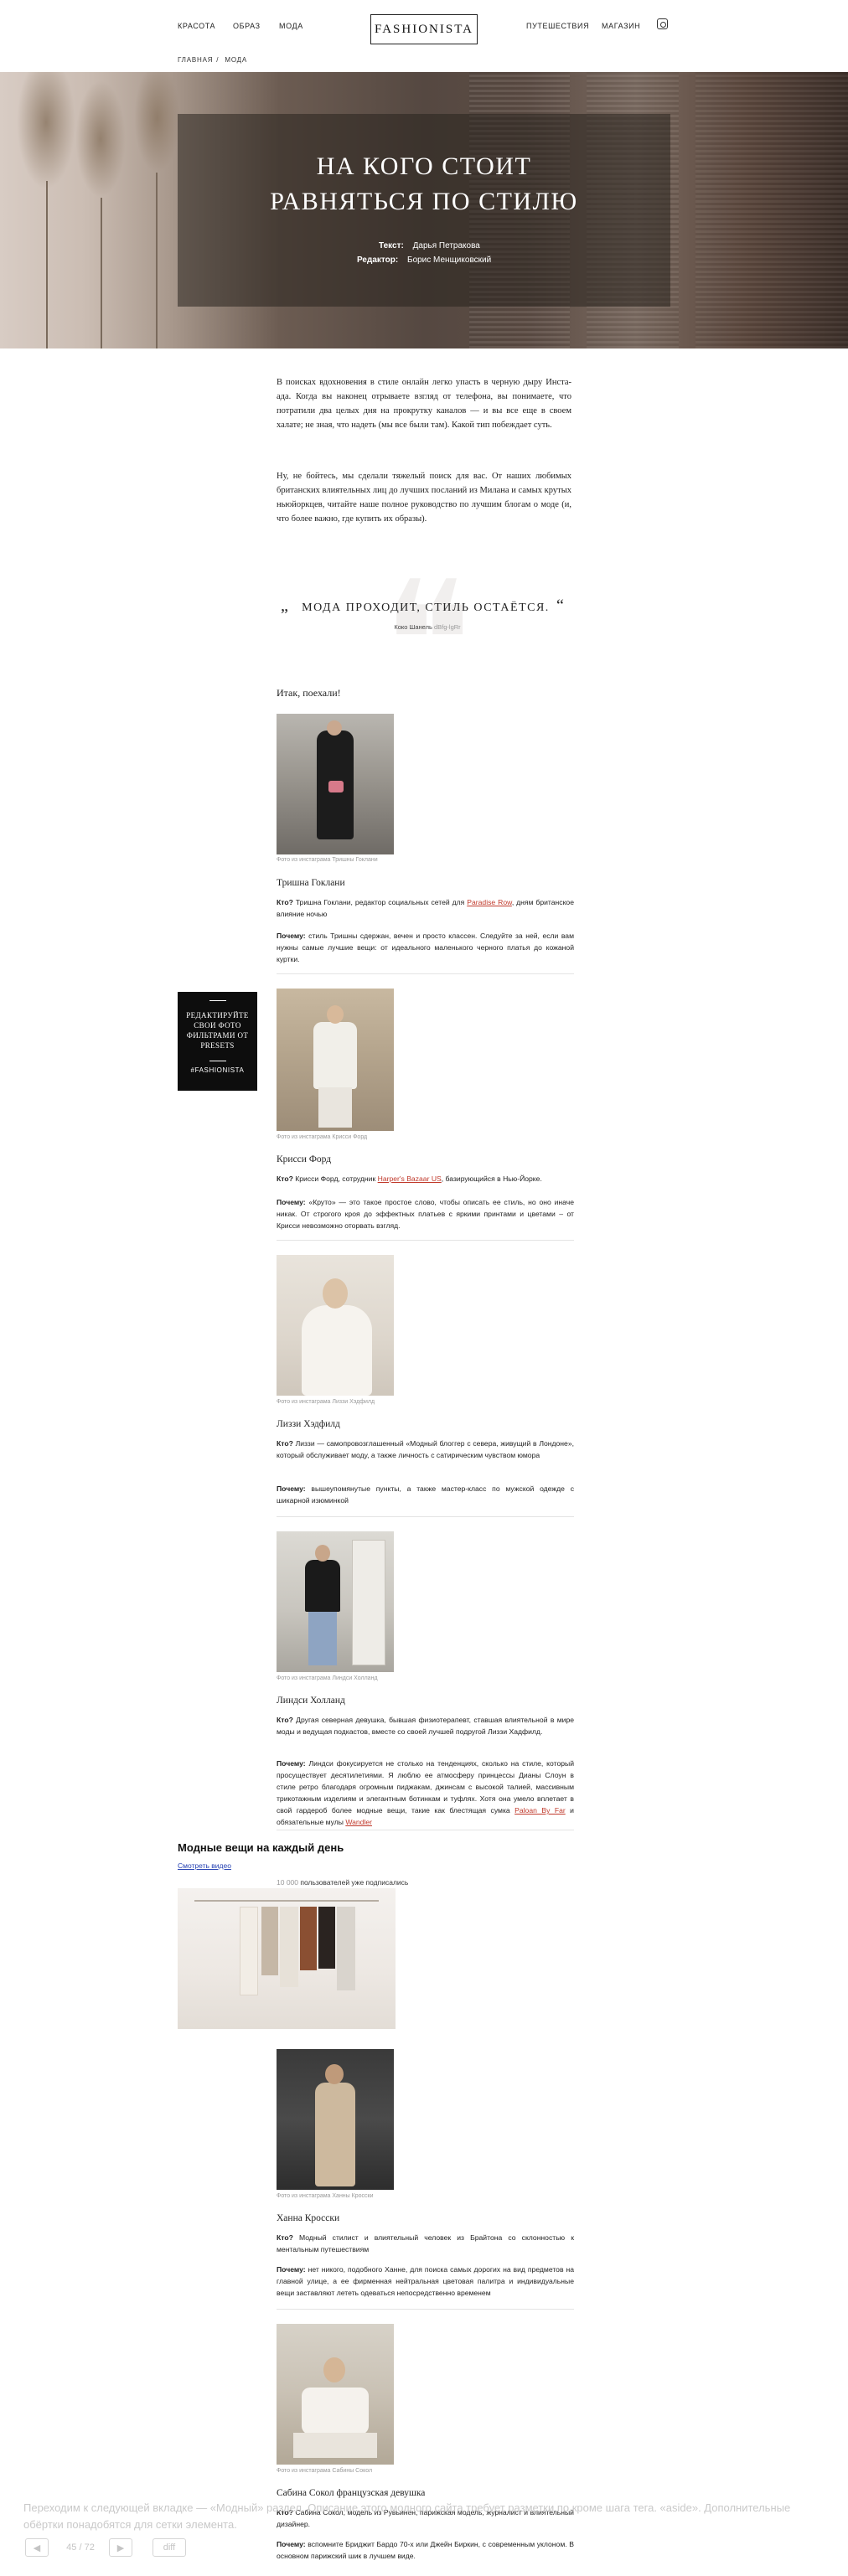 This screenshot has height=2576, width=848. What do you see at coordinates (37, 2547) in the screenshot?
I see `pager-prev-button: ◀` at bounding box center [37, 2547].